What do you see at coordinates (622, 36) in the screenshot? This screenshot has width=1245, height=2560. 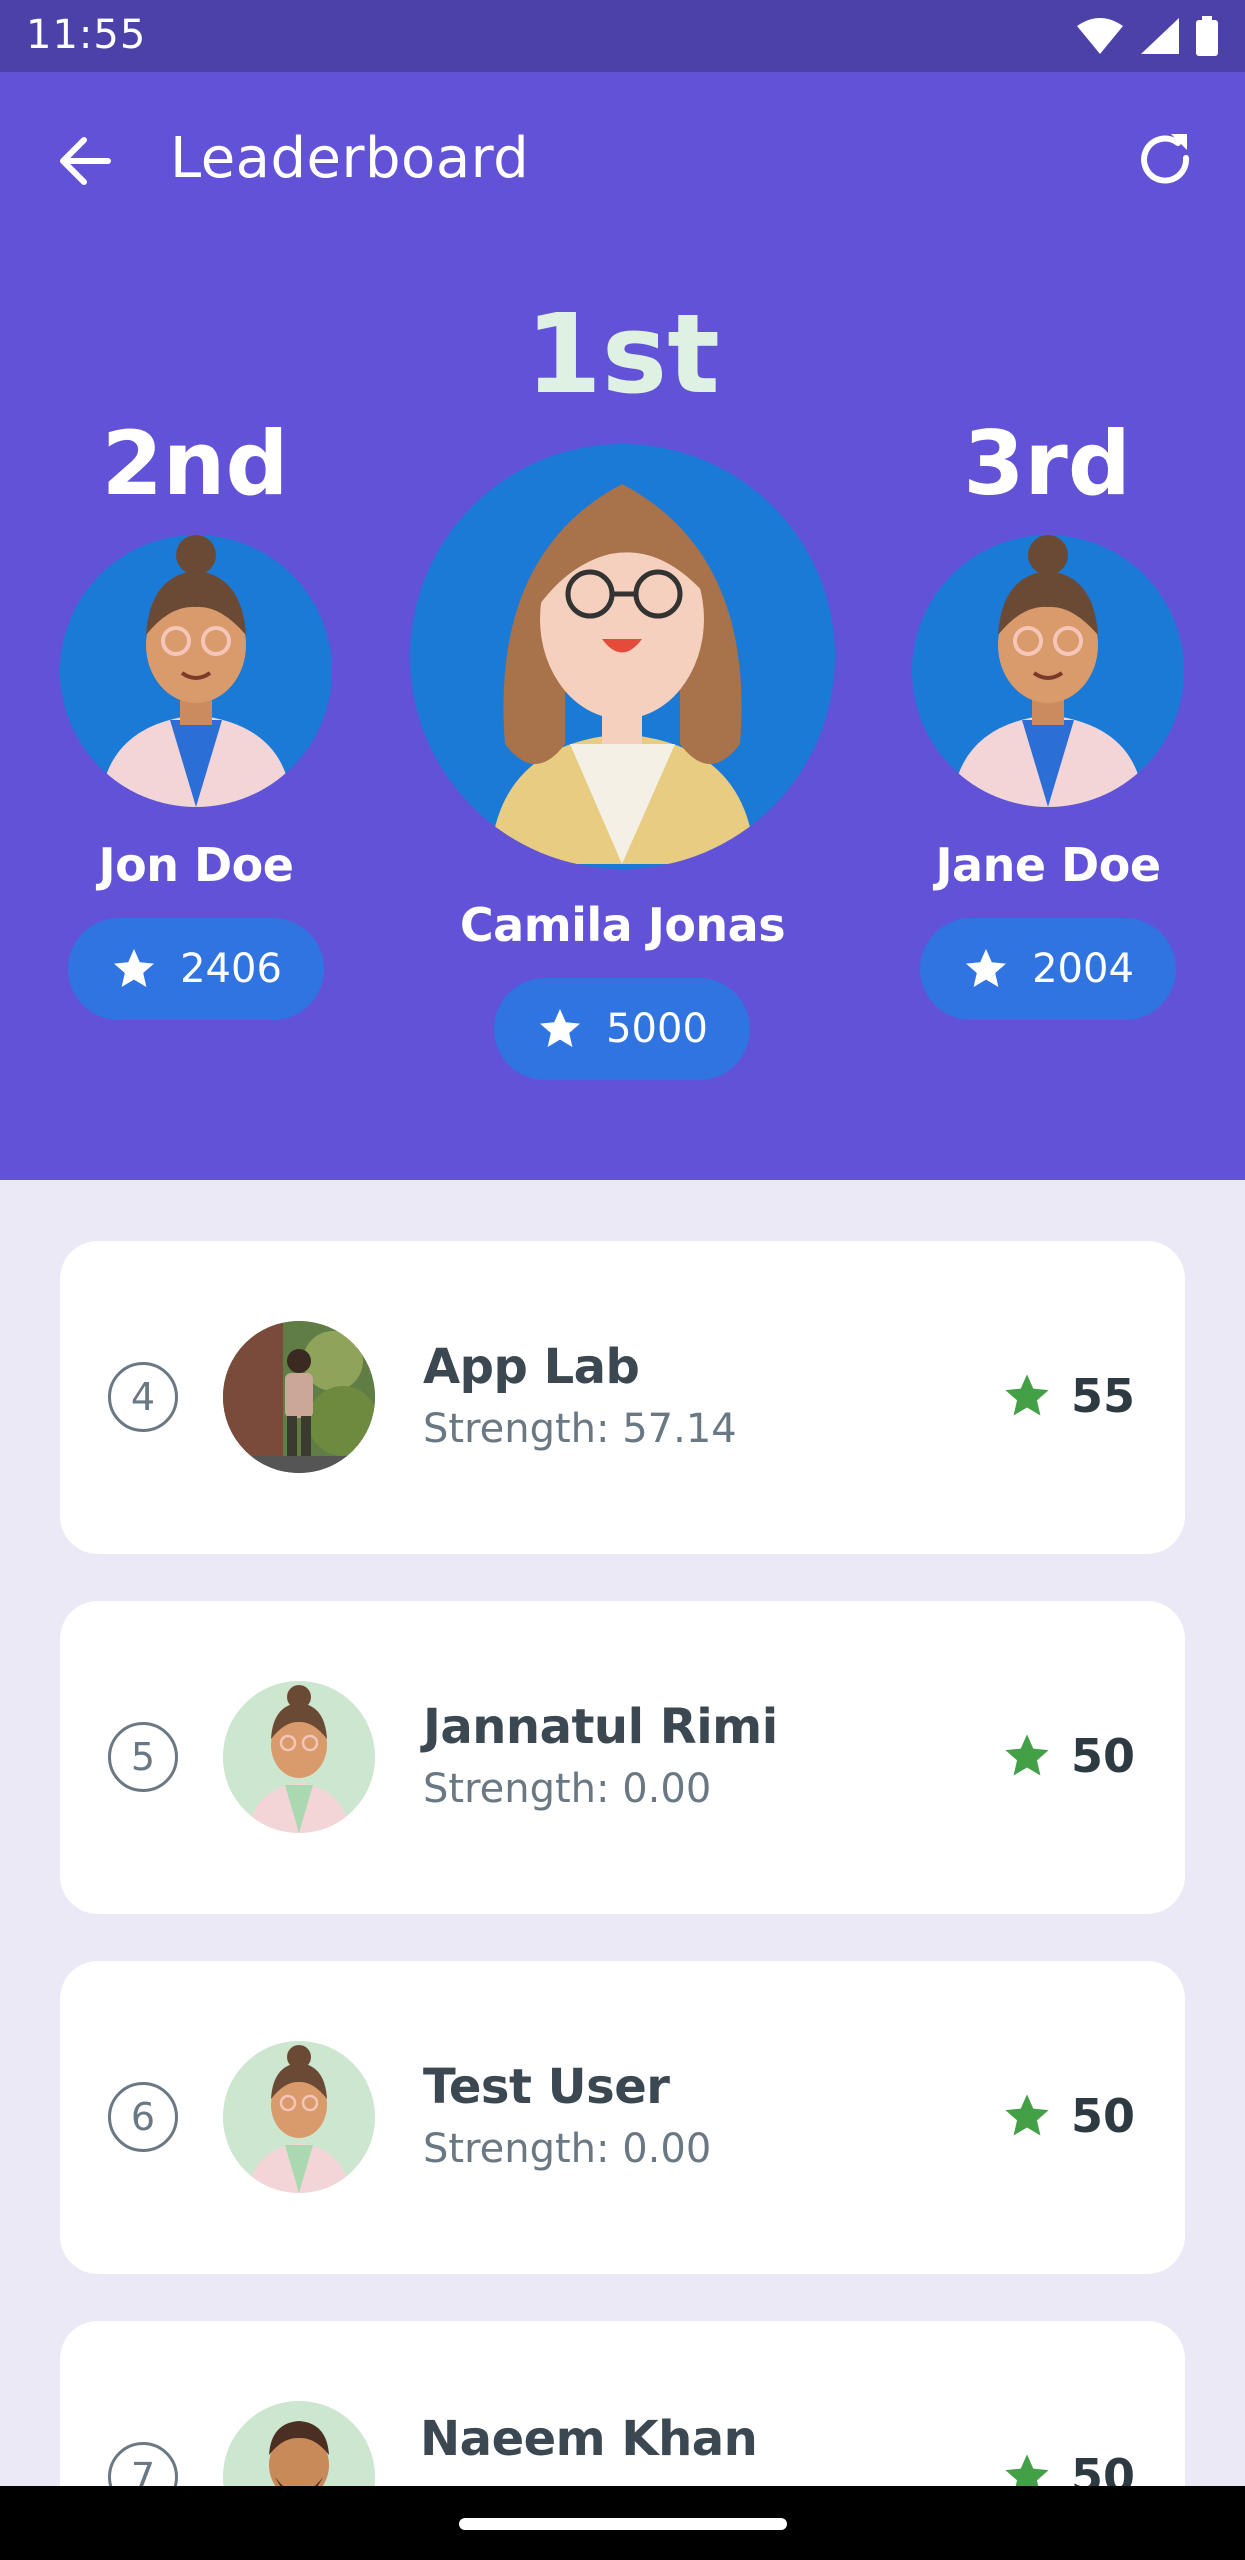 I see `status-bar: 11:55` at bounding box center [622, 36].